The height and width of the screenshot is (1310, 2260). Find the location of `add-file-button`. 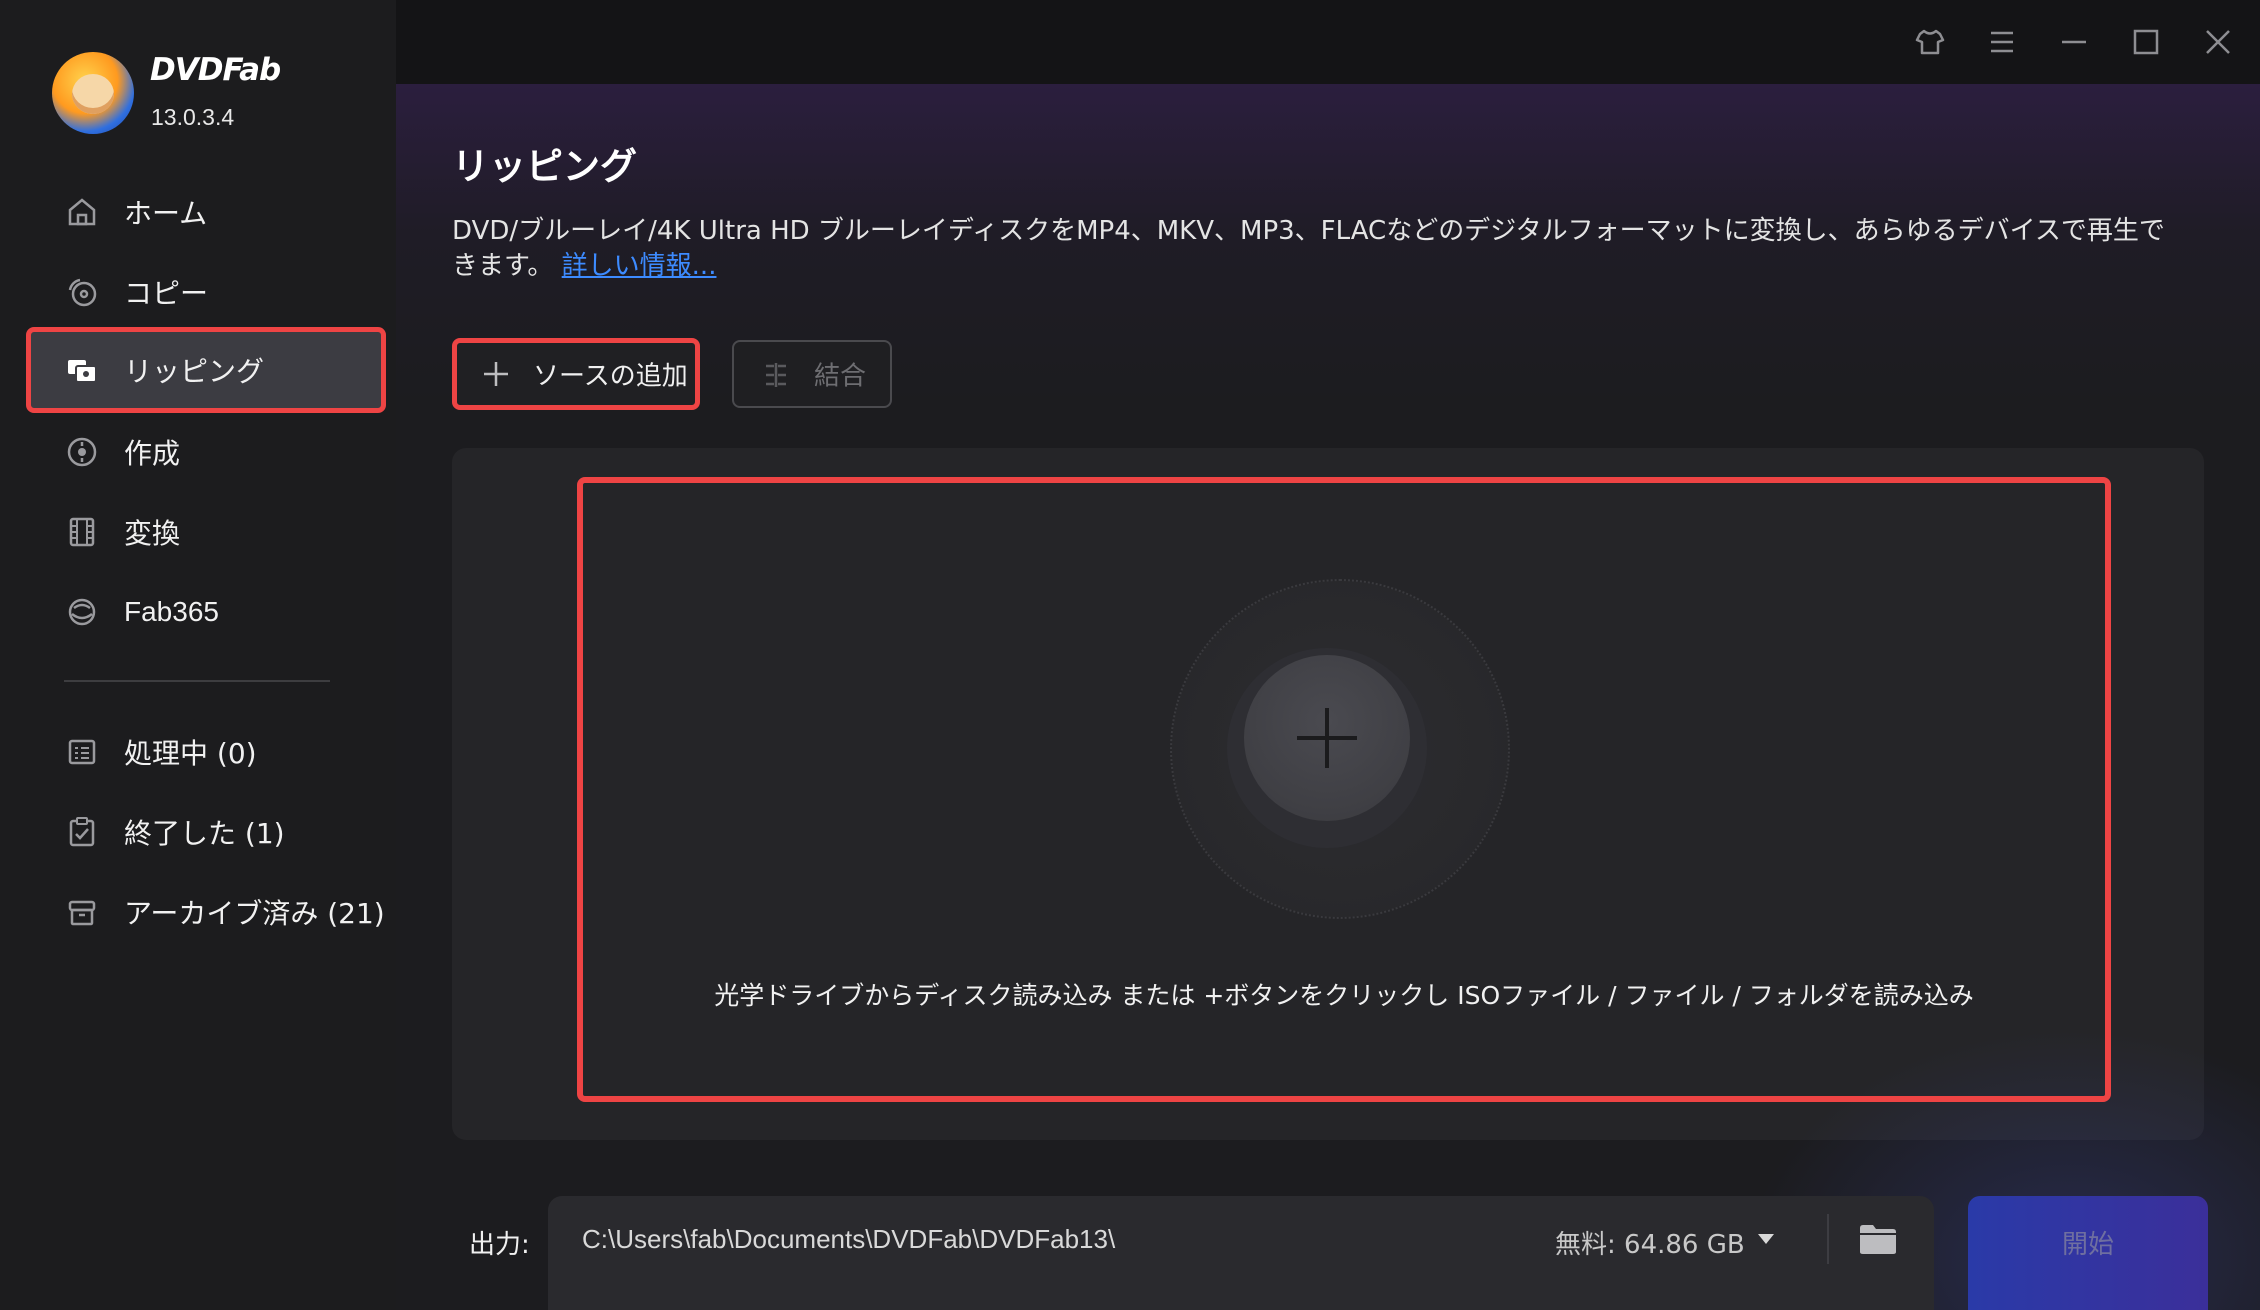

add-file-button is located at coordinates (1327, 738).